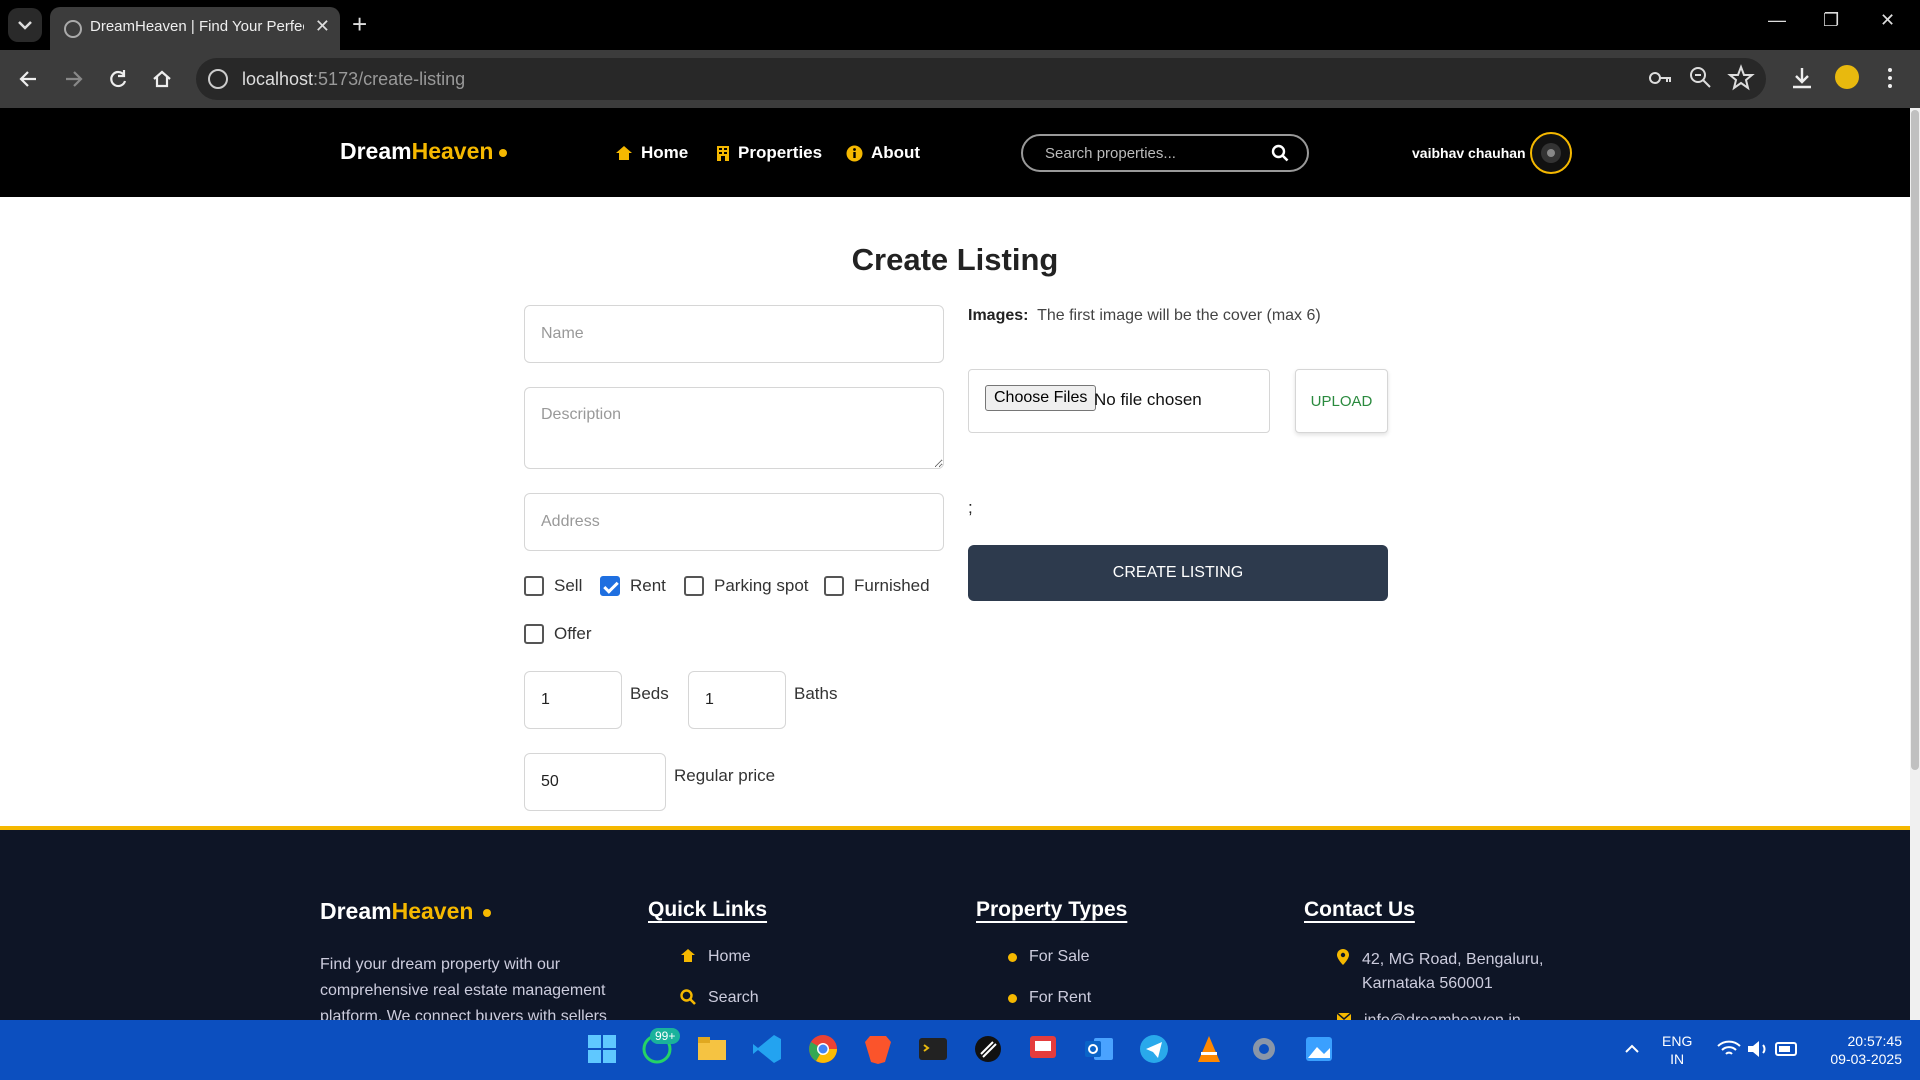  I want to click on windows-start-icon, so click(602, 1049).